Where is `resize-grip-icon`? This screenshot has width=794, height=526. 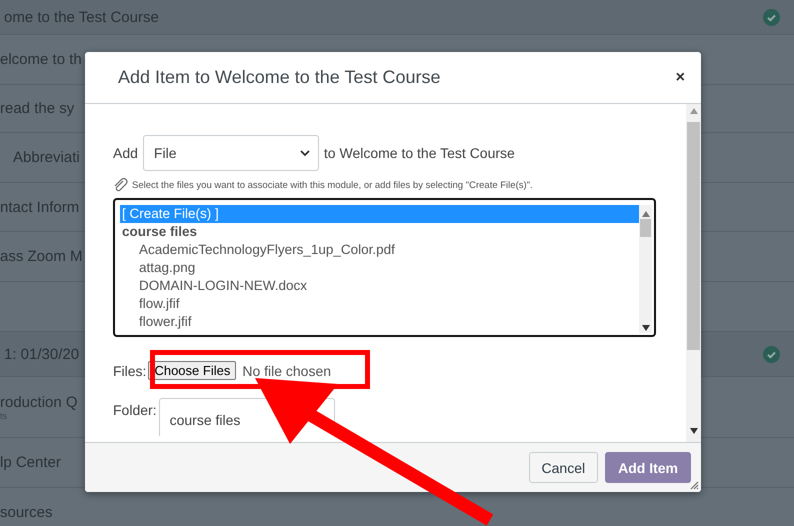 resize-grip-icon is located at coordinates (694, 485).